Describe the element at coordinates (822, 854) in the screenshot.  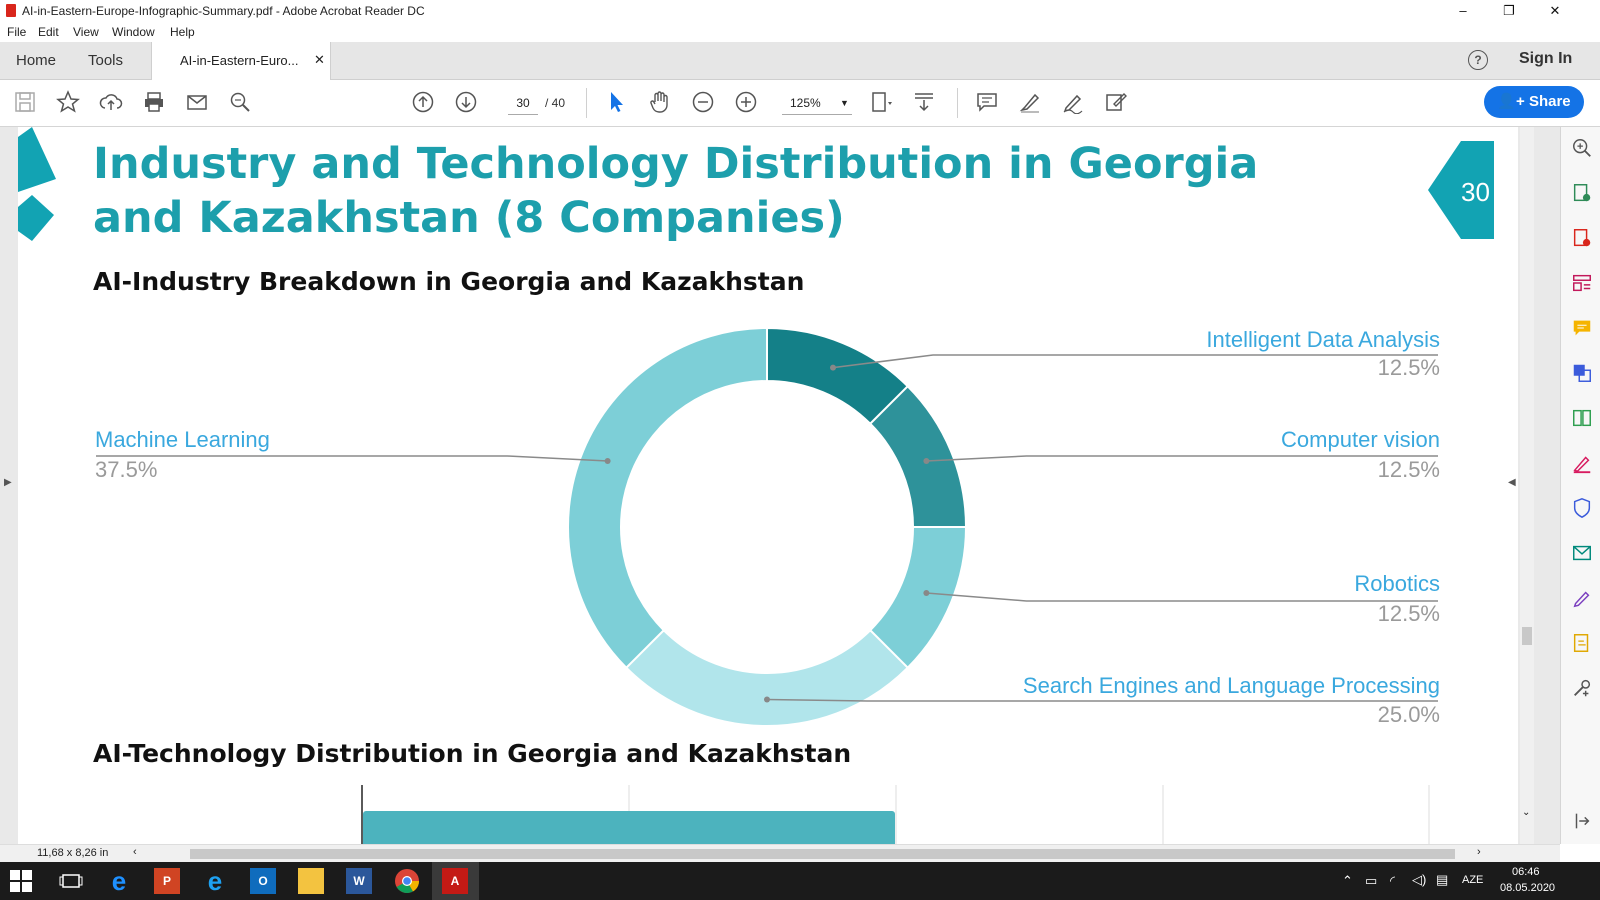
I see `horizontal-scroll-thumb` at that location.